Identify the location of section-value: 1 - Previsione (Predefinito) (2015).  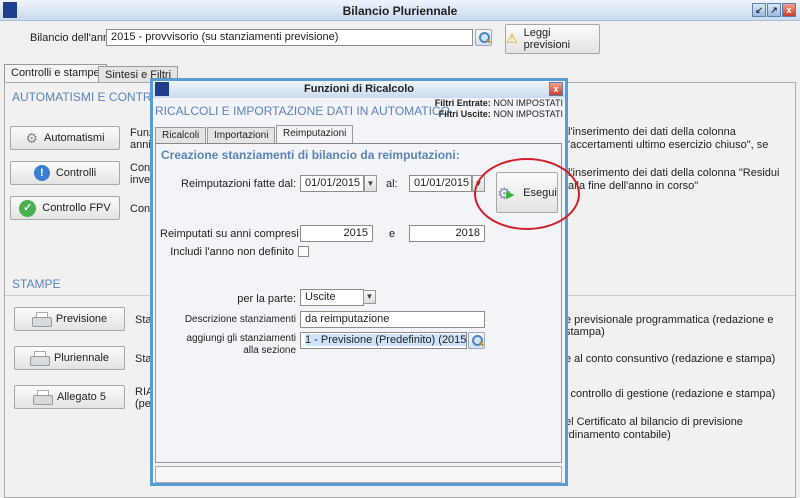
(385, 340).